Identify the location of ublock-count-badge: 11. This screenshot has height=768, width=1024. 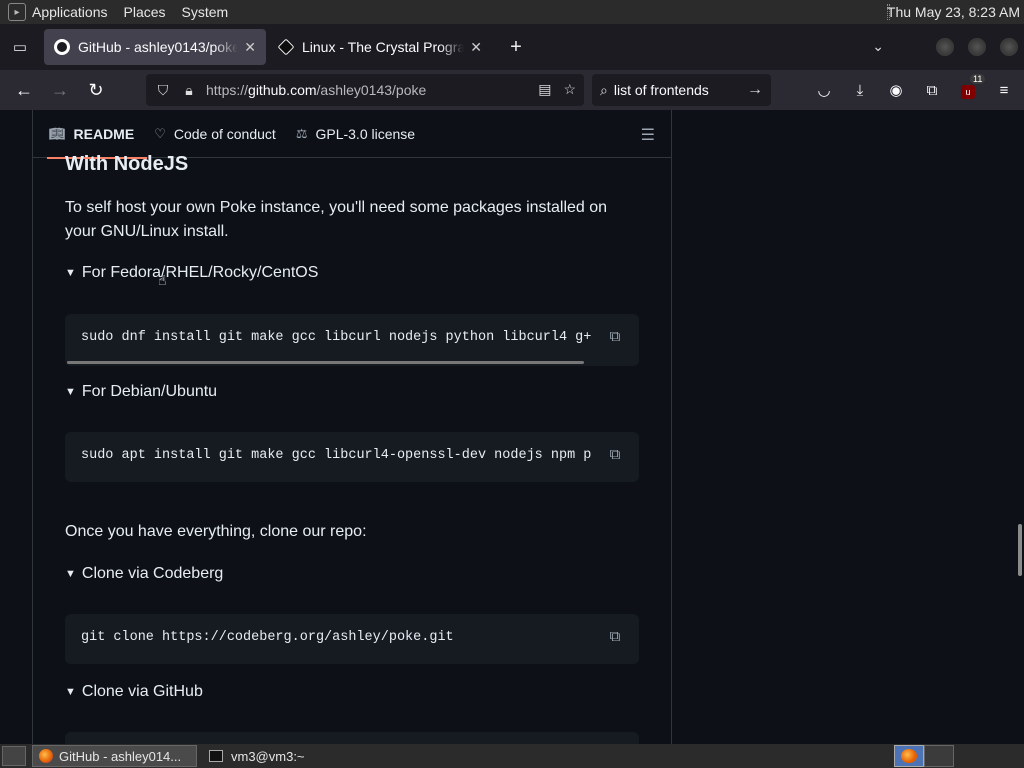
(978, 78).